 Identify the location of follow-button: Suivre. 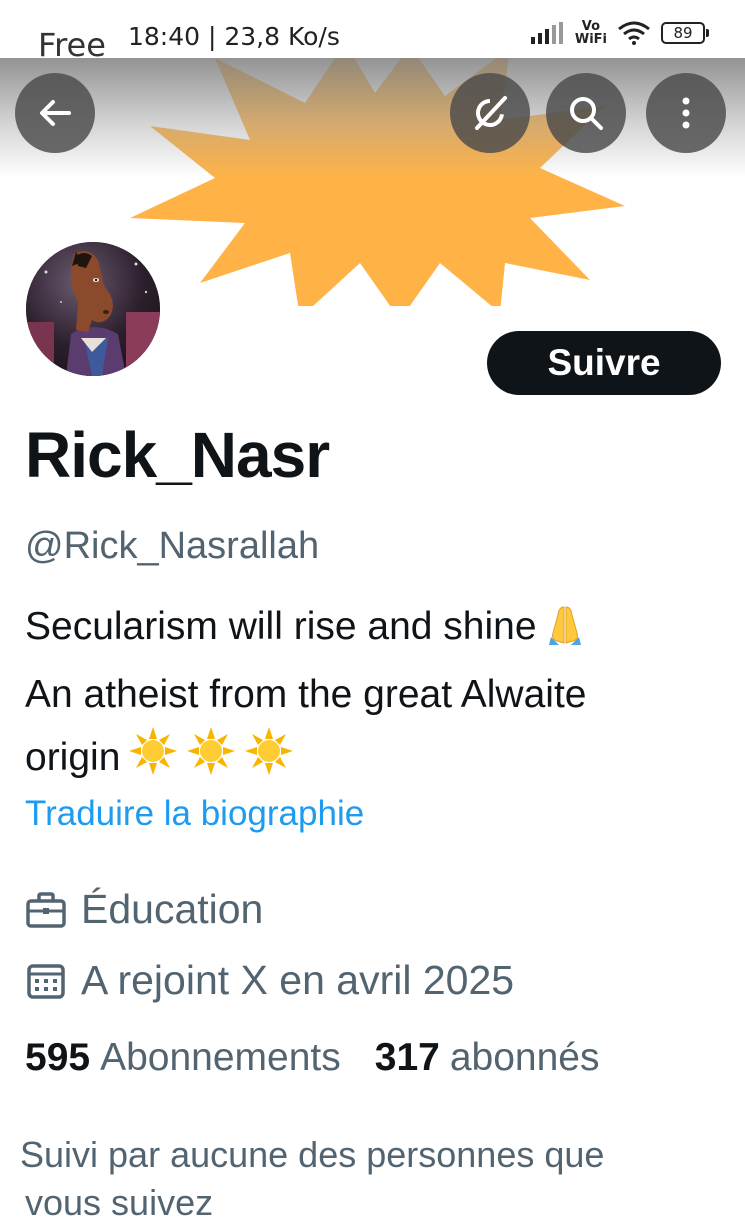
(604, 363).